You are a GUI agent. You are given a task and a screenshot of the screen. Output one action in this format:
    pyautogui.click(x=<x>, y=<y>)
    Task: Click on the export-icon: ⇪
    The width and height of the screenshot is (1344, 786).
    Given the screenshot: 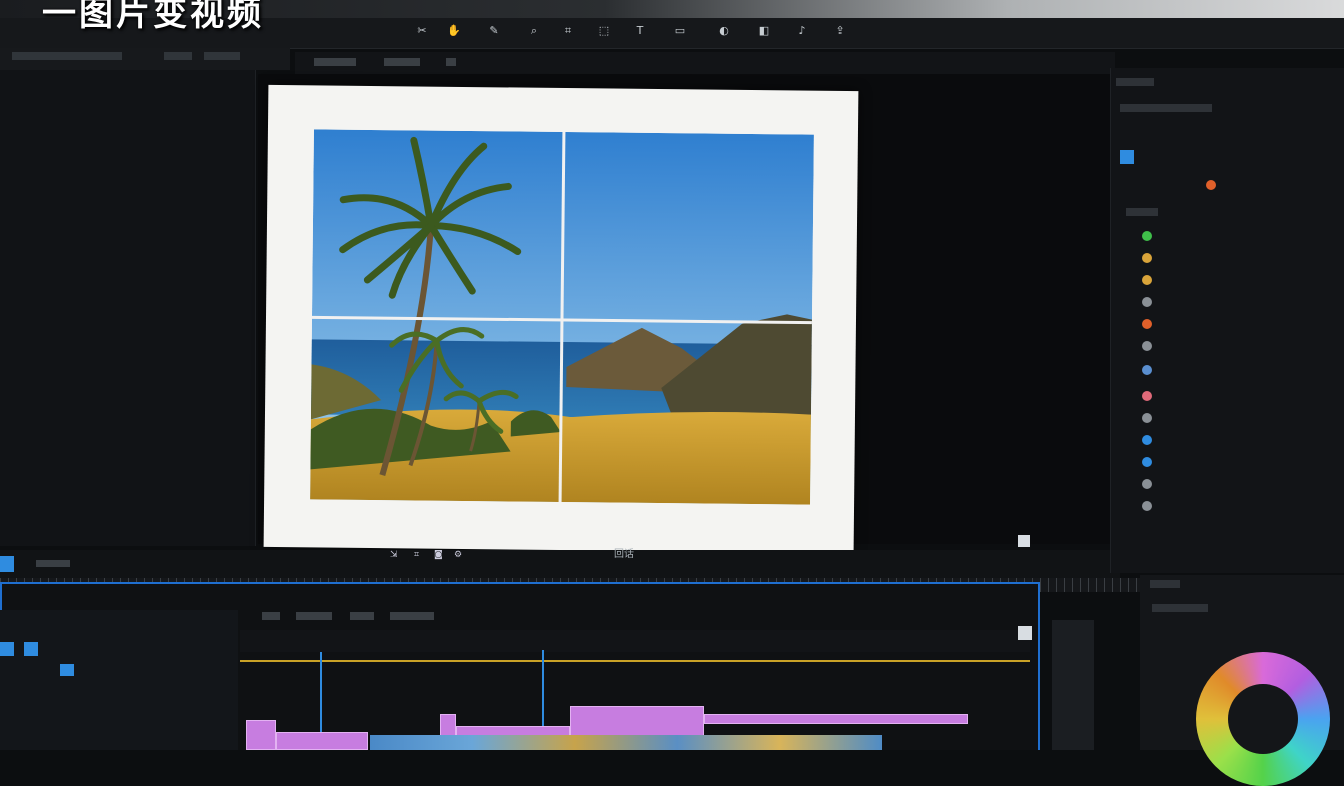 What is the action you would take?
    pyautogui.click(x=840, y=31)
    